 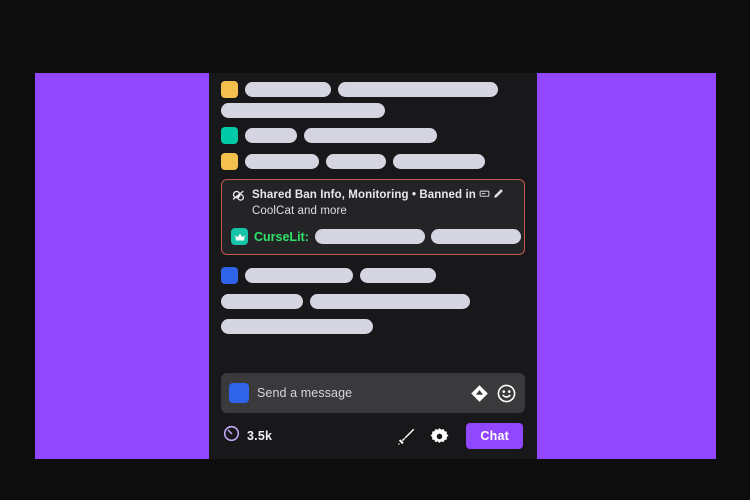 What do you see at coordinates (231, 436) in the screenshot?
I see `viewer-count-icon` at bounding box center [231, 436].